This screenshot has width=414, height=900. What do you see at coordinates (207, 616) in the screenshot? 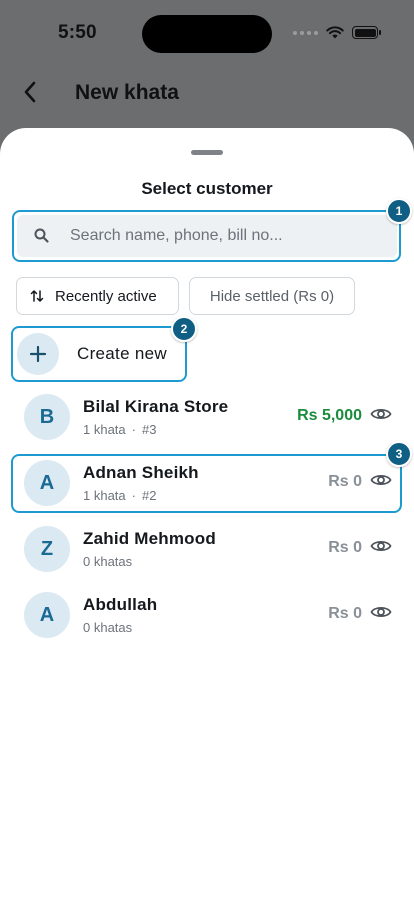
I see `customer-row: A Abdullah 0 khatas Rs 0` at bounding box center [207, 616].